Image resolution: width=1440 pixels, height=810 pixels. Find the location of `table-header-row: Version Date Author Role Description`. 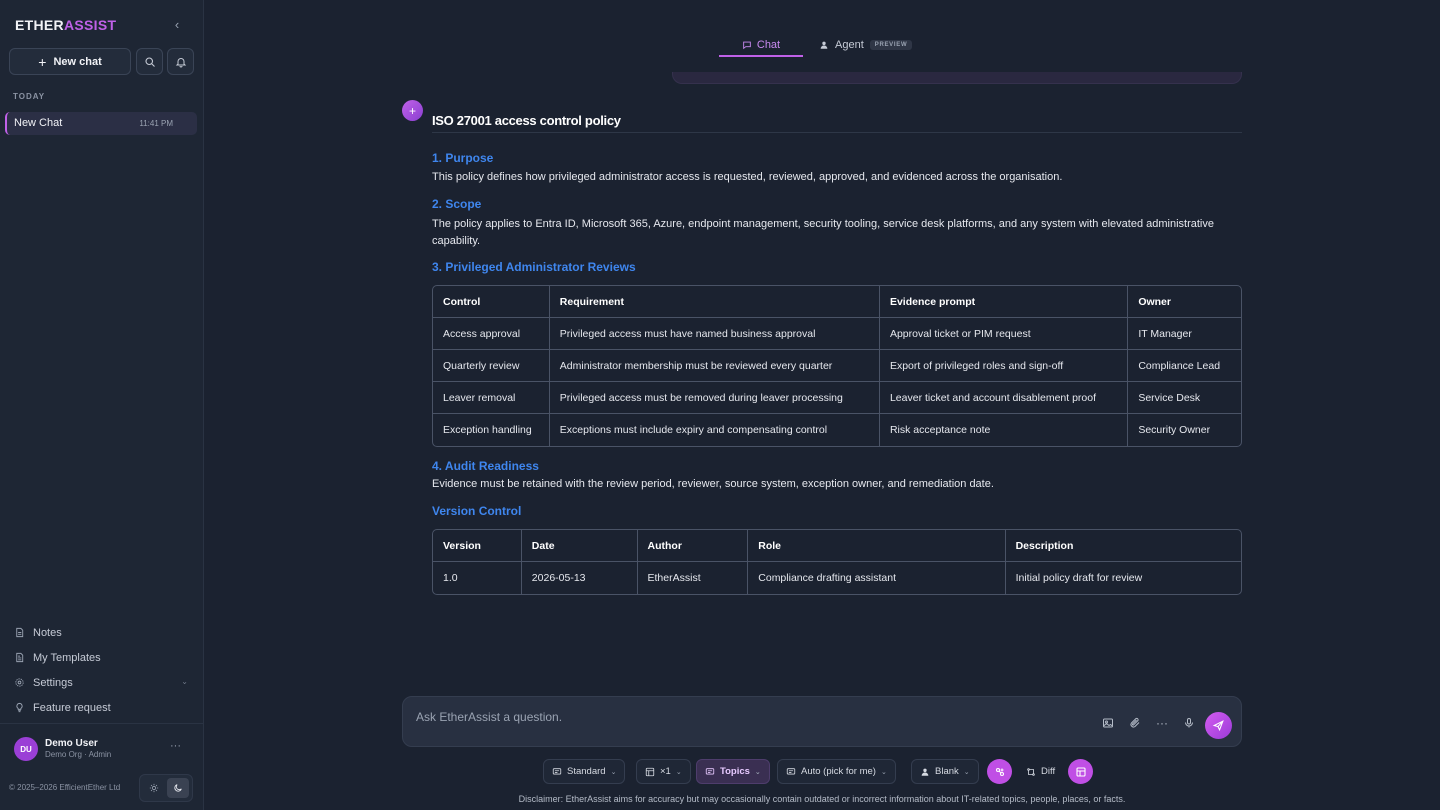

table-header-row: Version Date Author Role Description is located at coordinates (837, 546).